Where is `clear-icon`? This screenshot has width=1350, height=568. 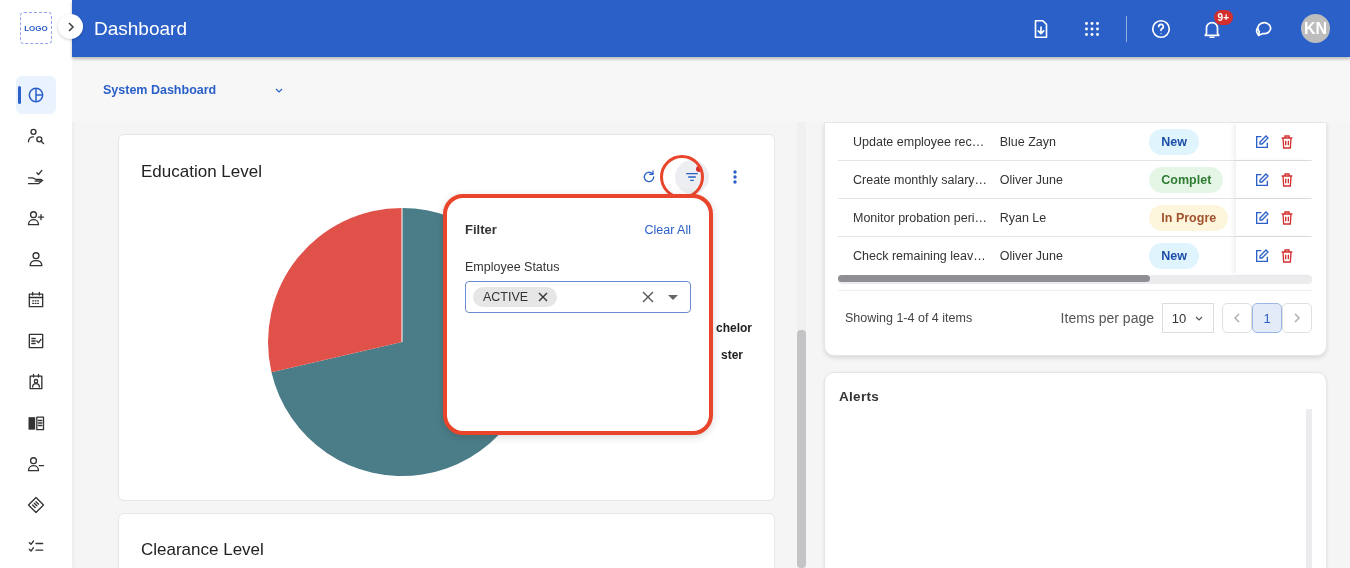 clear-icon is located at coordinates (648, 297).